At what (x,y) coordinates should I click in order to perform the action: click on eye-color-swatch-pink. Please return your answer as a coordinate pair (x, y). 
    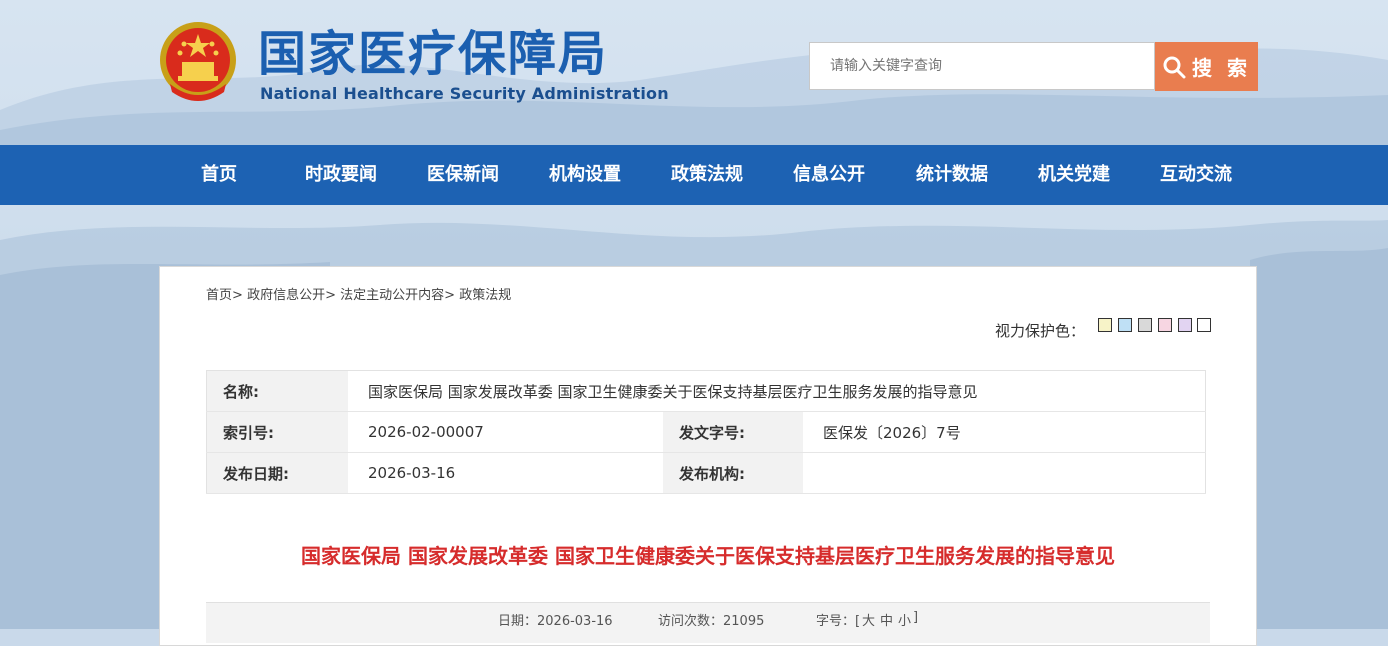
    Looking at the image, I should click on (1165, 325).